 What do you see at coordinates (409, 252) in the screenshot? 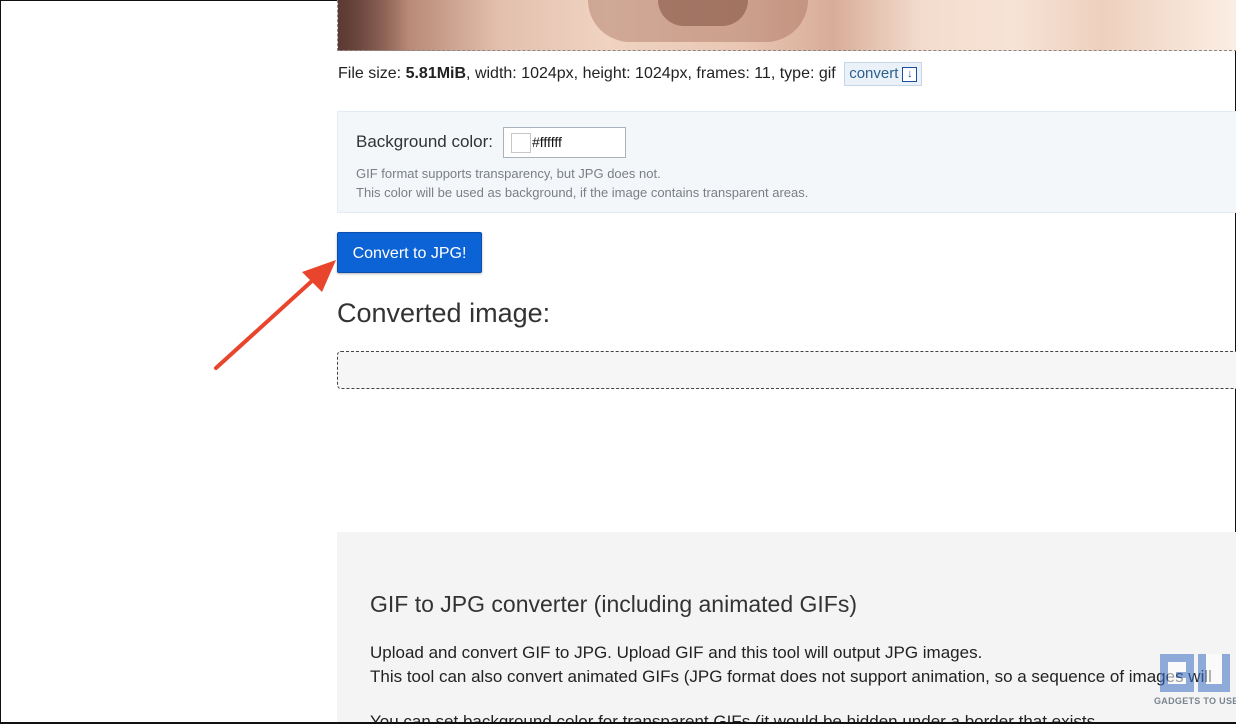
I see `convert-to-jpg-button: Convert to JPG!` at bounding box center [409, 252].